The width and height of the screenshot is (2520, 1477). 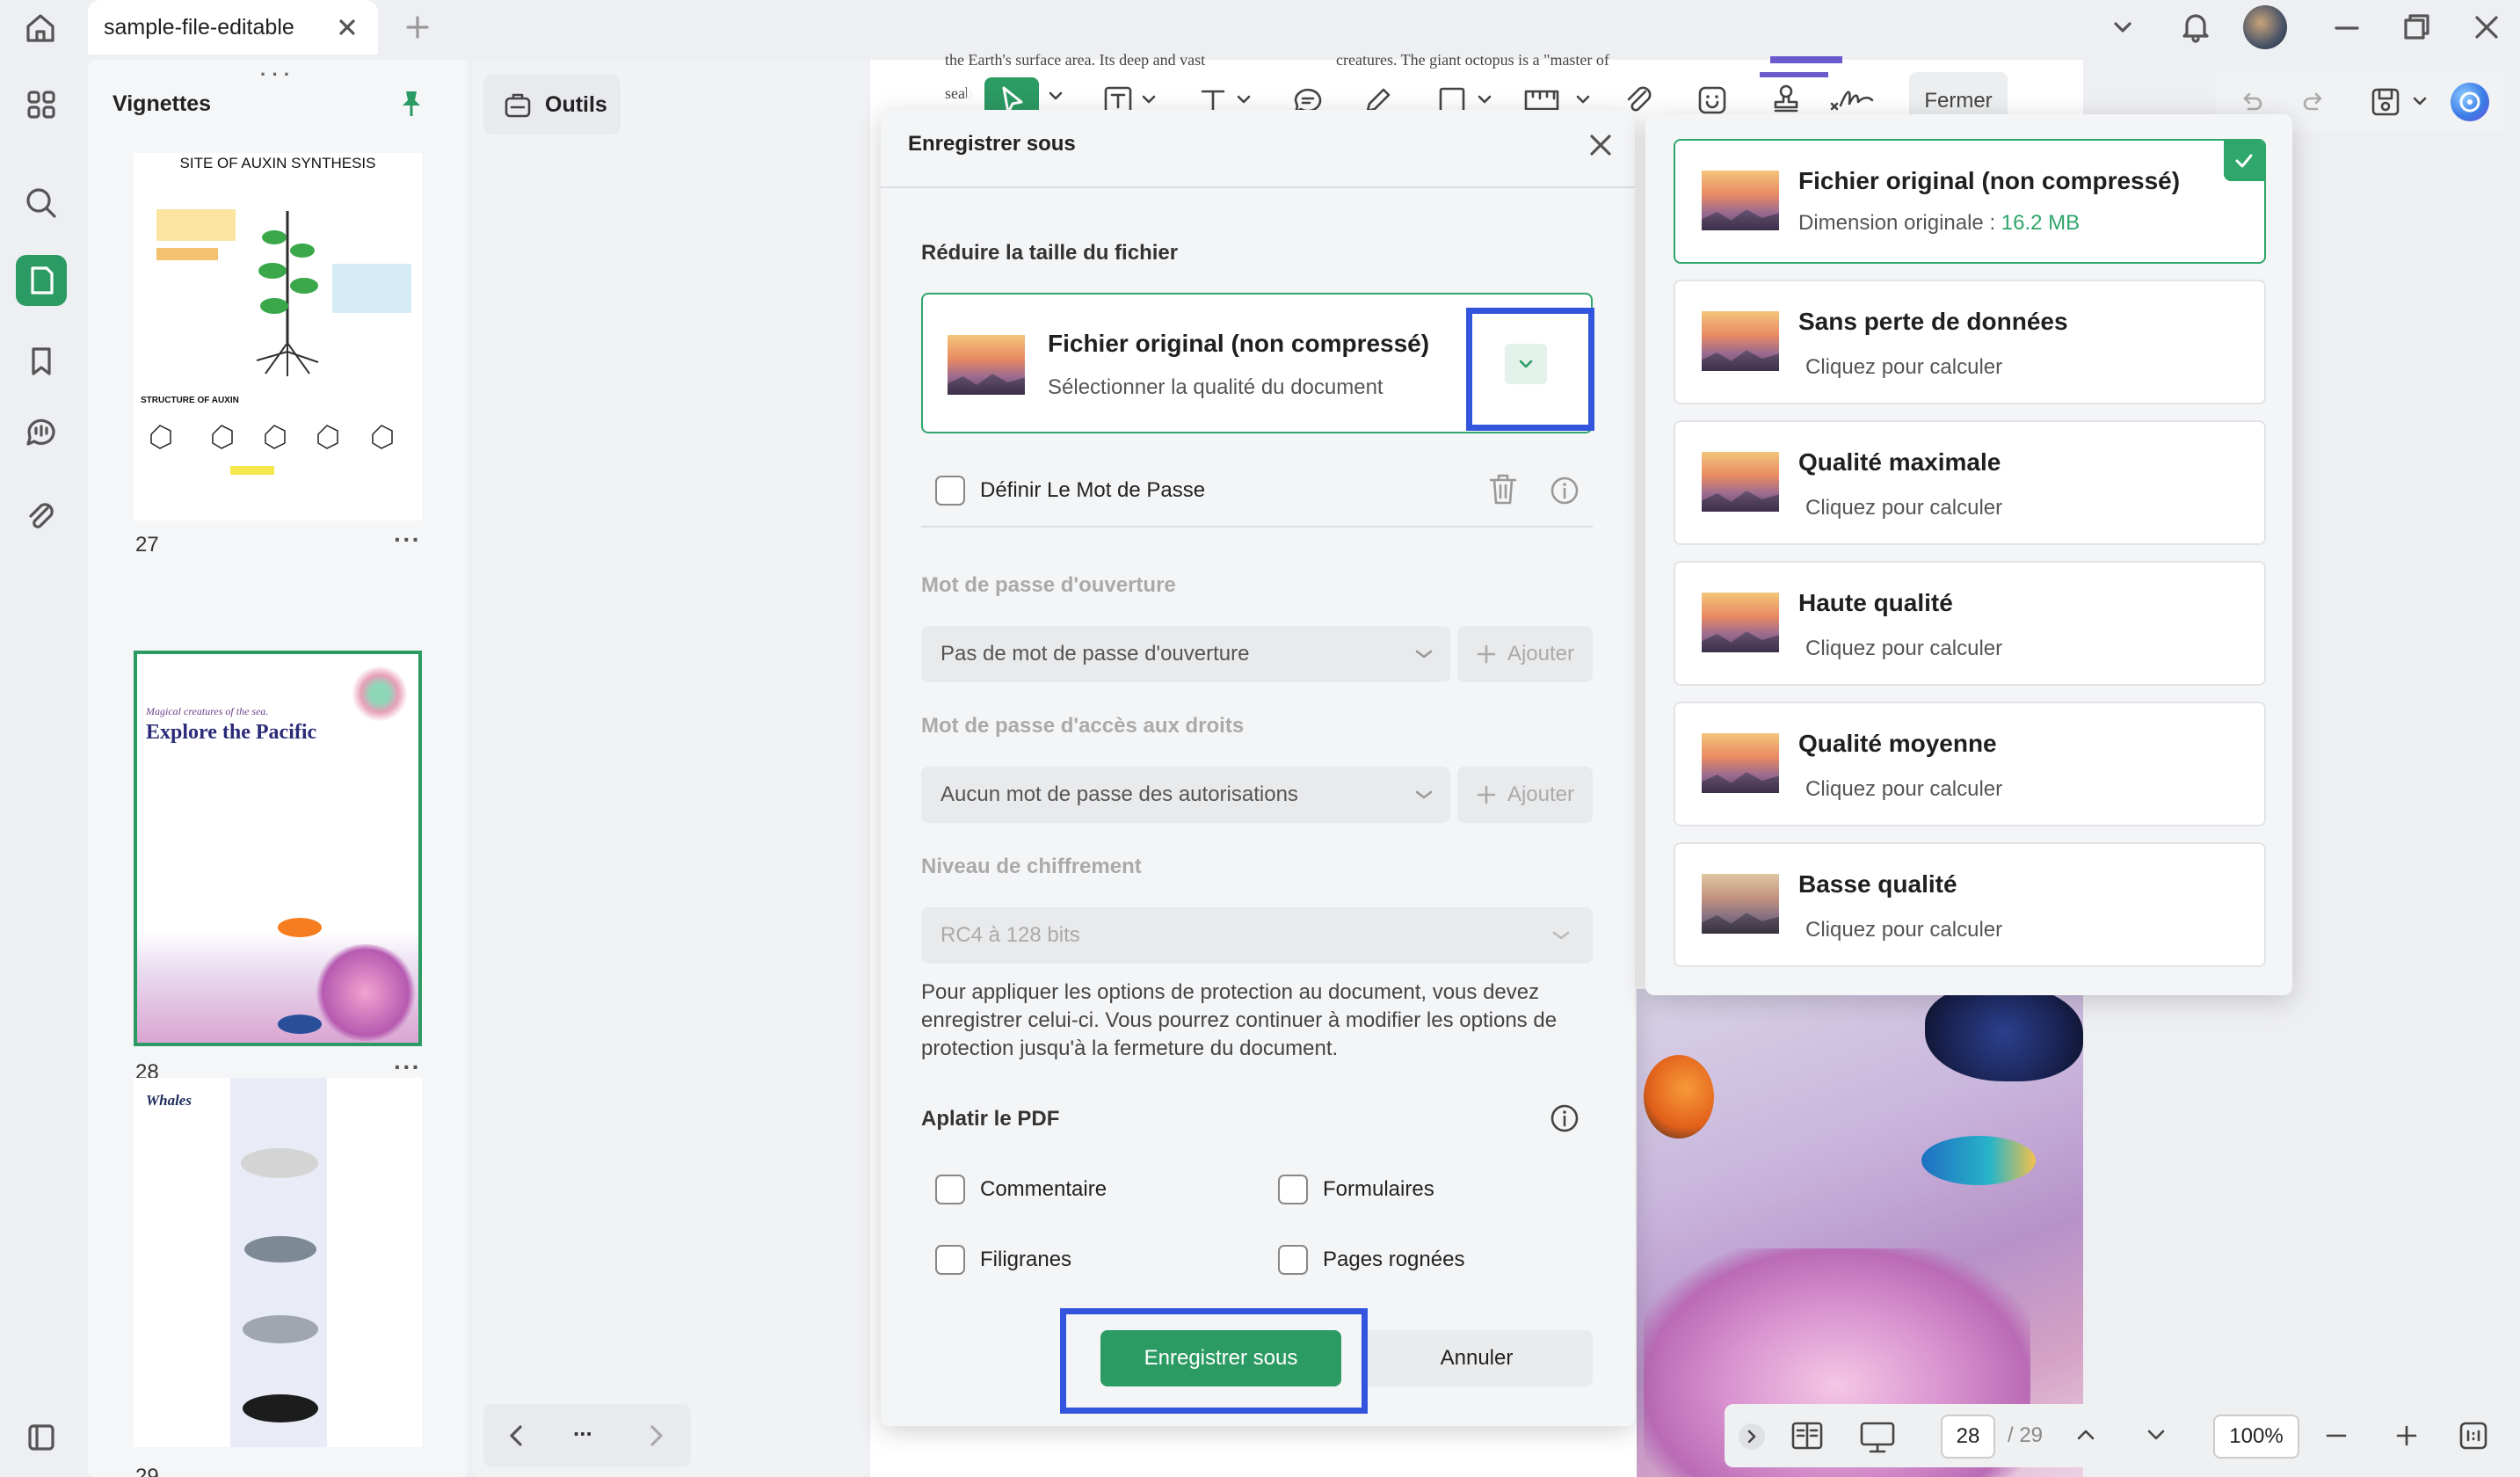 I want to click on chevron-left-icon, so click(x=517, y=1436).